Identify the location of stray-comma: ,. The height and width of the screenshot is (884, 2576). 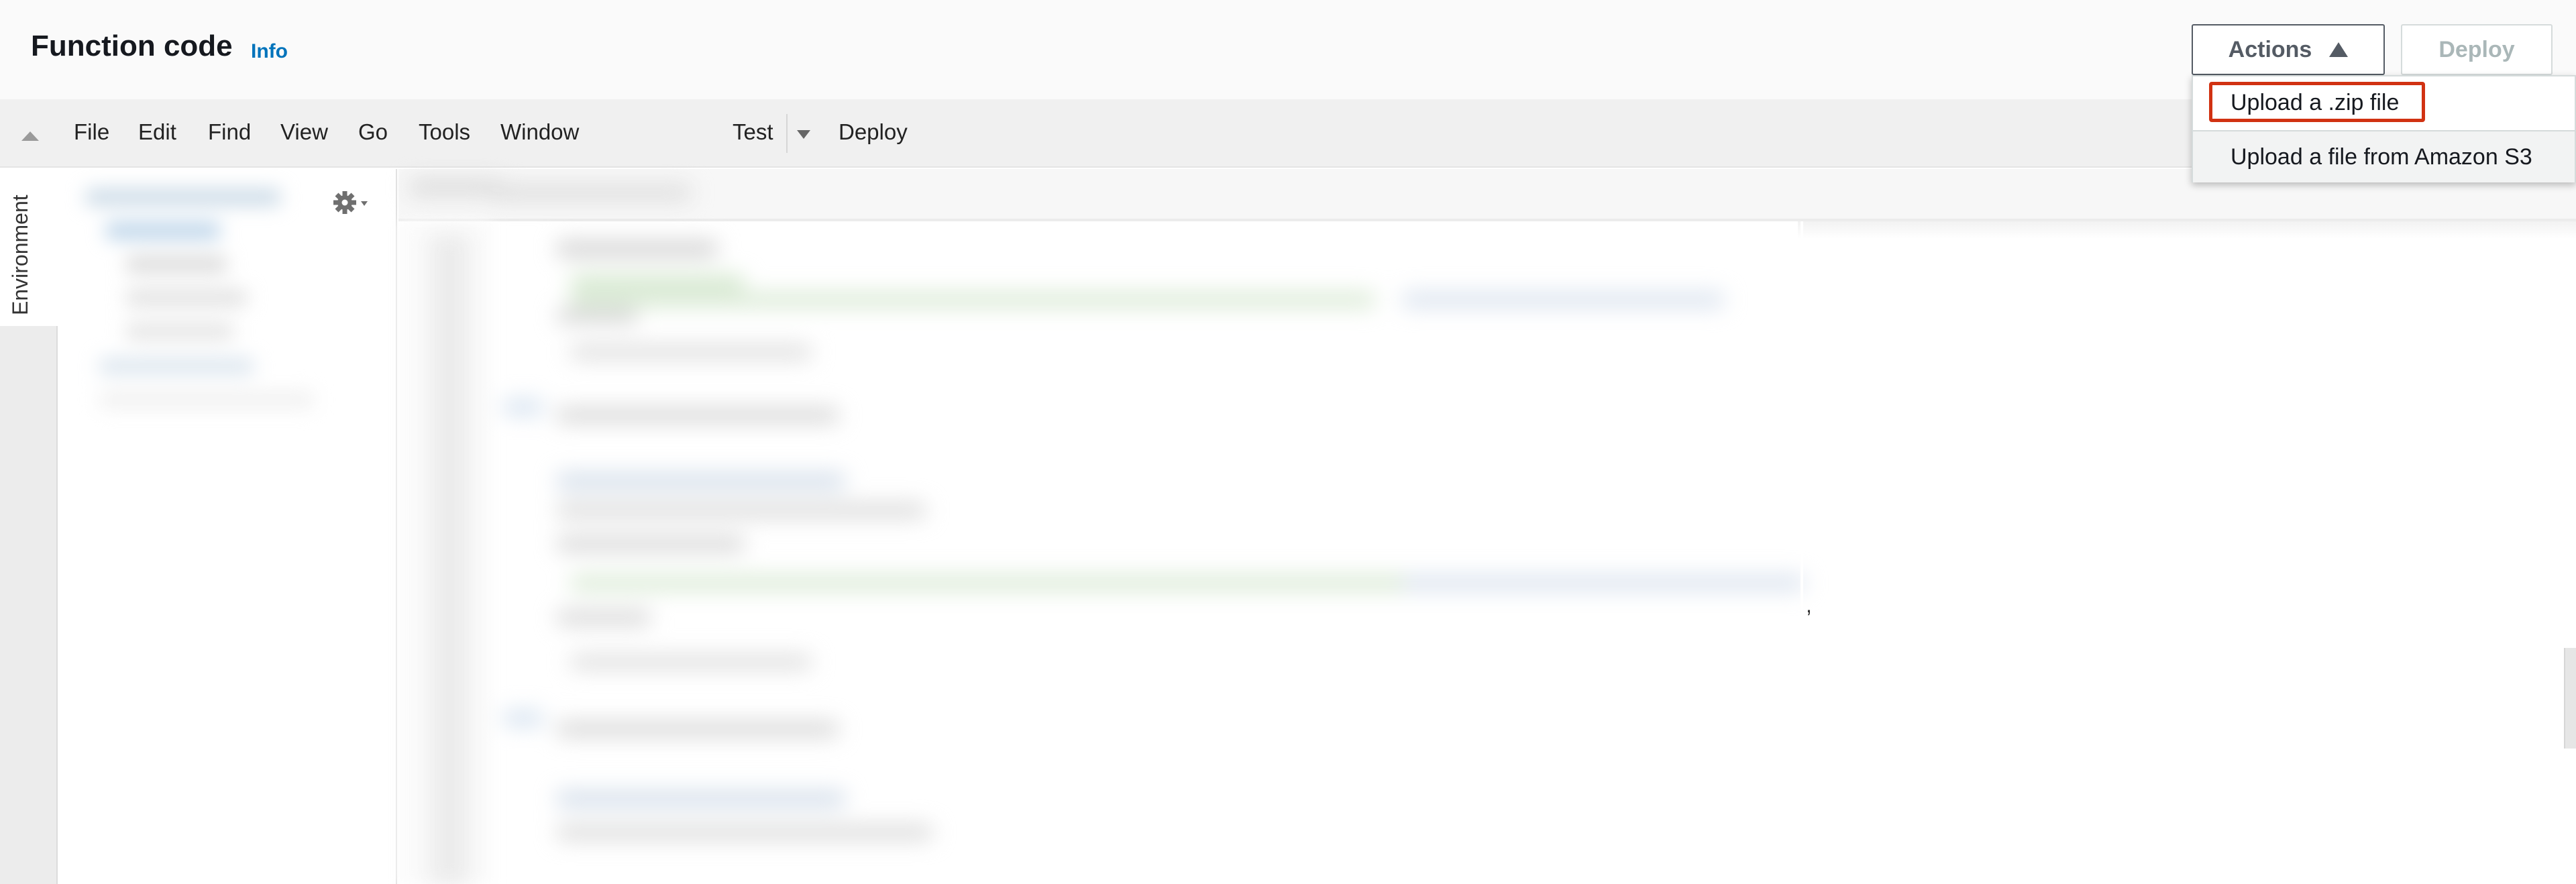
(1809, 605).